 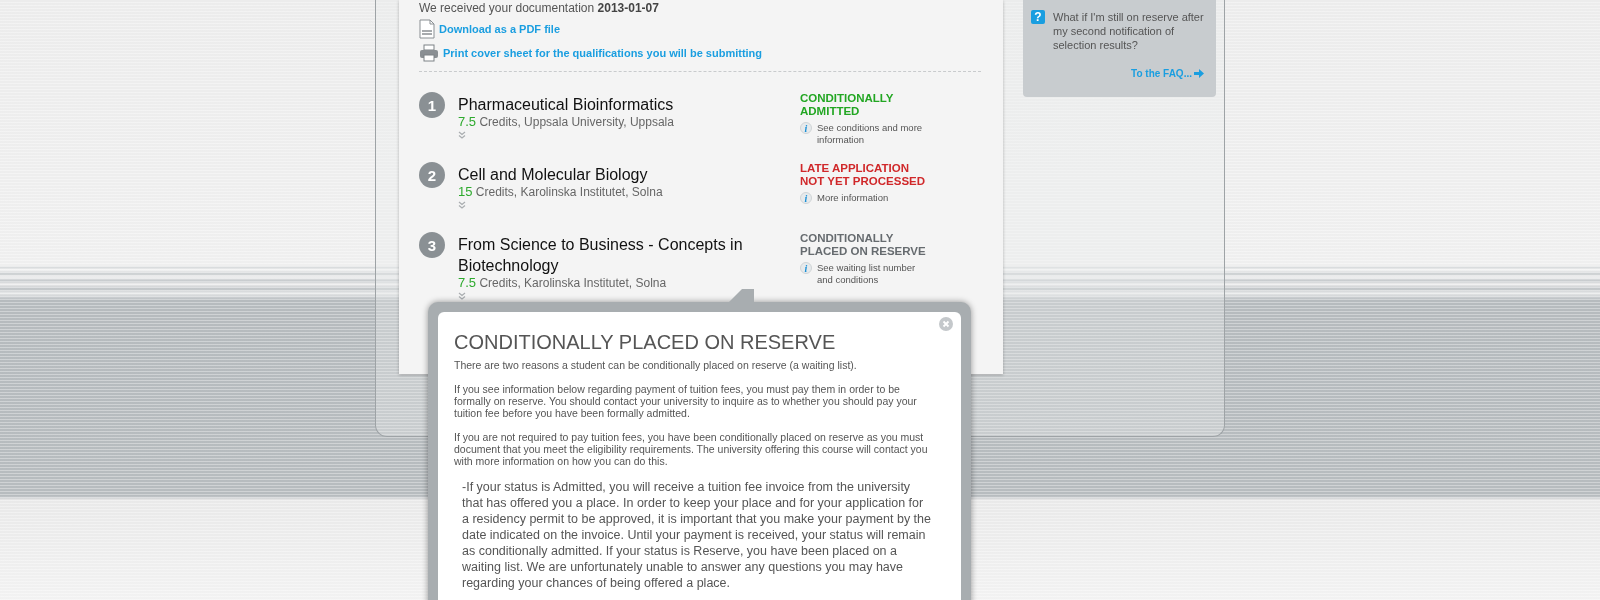 I want to click on course-number: 1, so click(x=432, y=105).